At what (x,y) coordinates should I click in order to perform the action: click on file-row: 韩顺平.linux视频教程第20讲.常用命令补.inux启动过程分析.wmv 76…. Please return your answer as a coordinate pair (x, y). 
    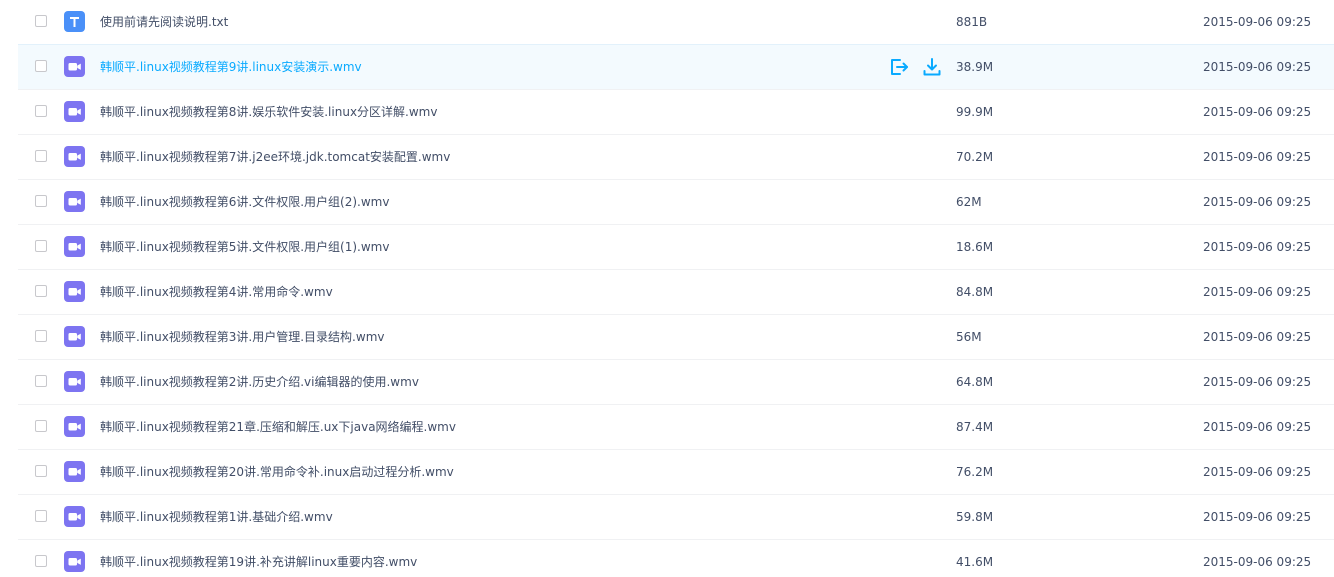
    Looking at the image, I should click on (667, 472).